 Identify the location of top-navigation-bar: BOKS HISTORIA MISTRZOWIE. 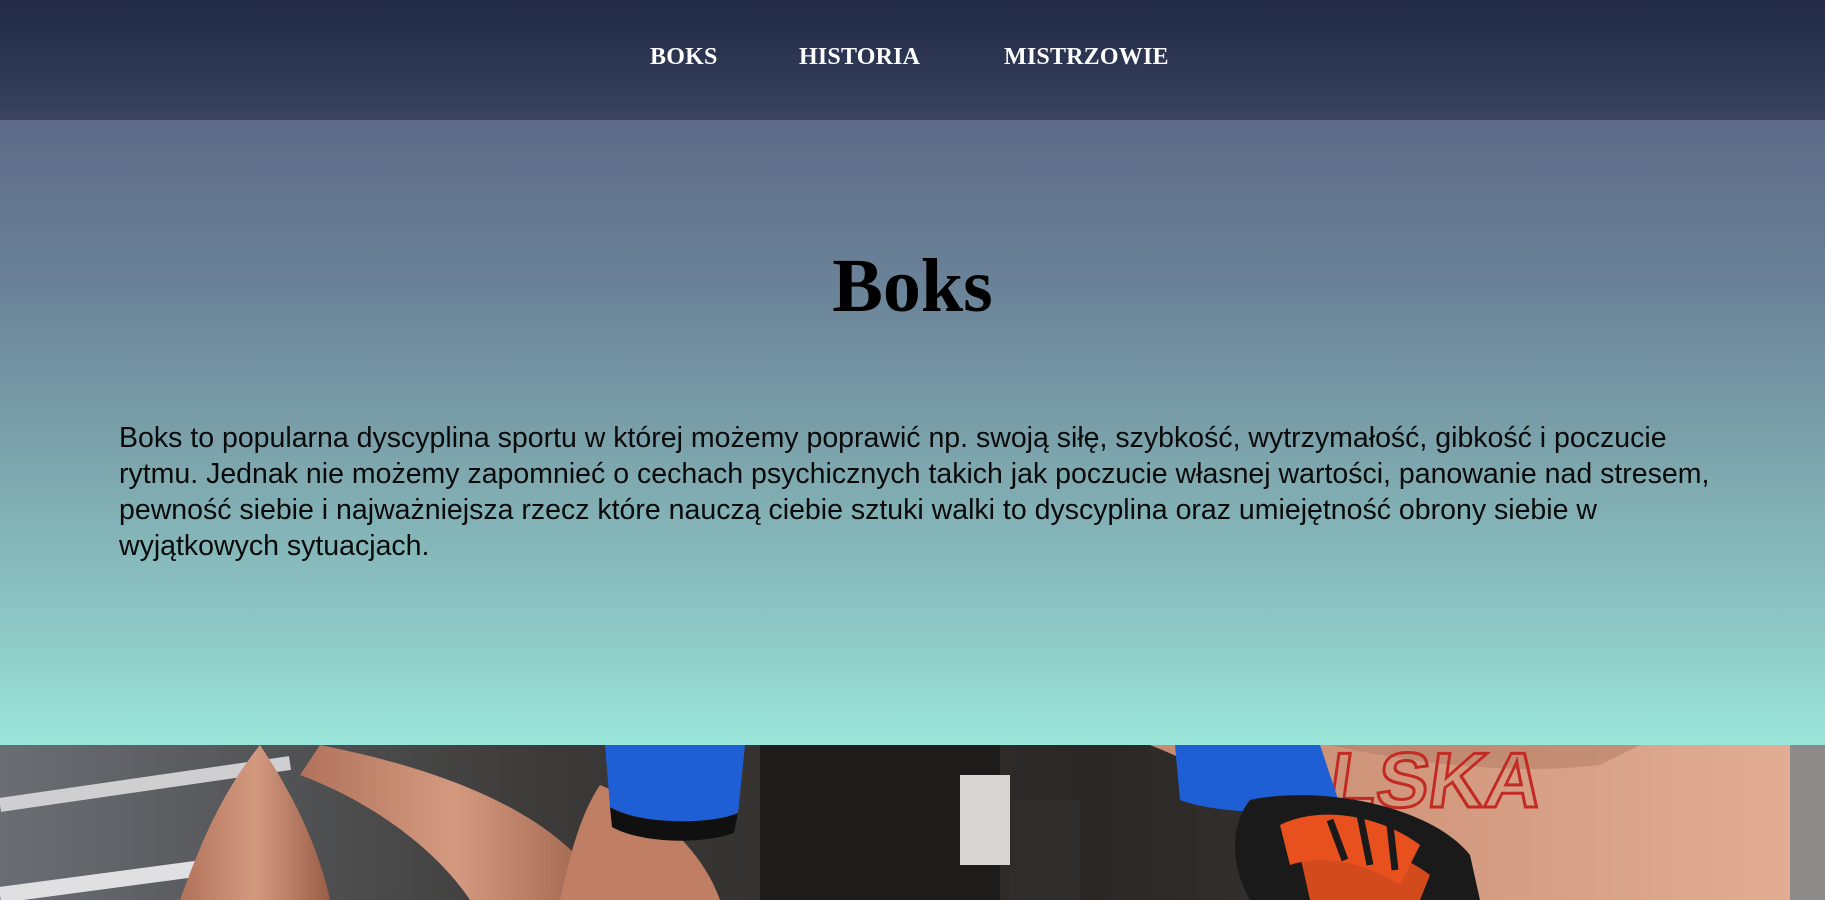
(912, 60).